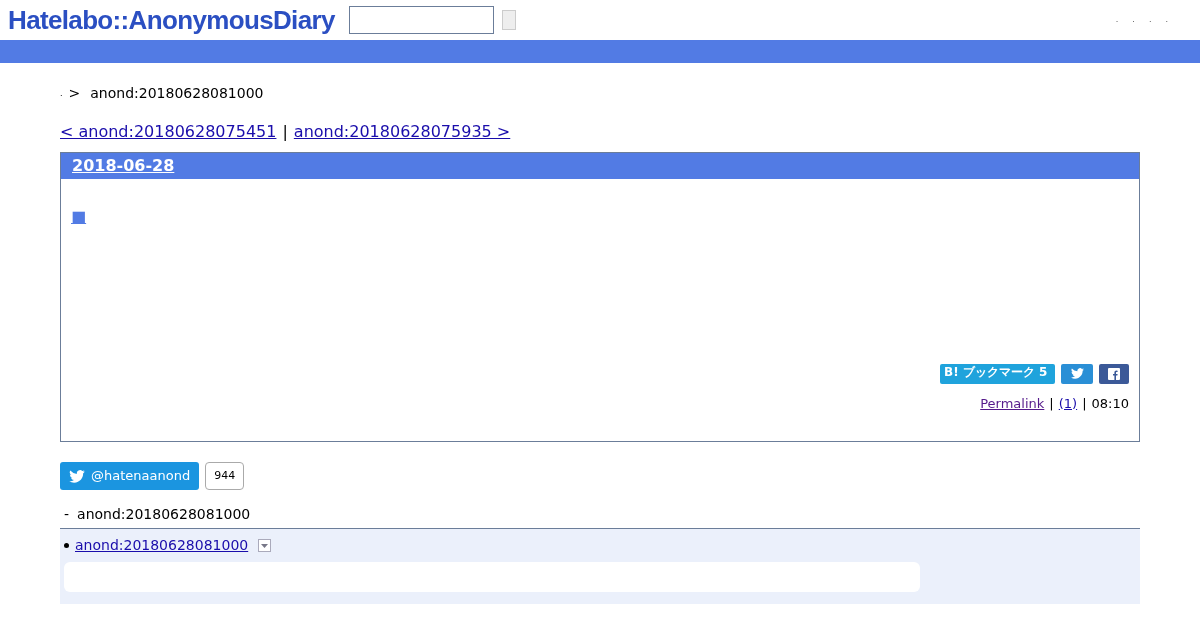 The width and height of the screenshot is (1200, 630). Describe the element at coordinates (66, 545) in the screenshot. I see `bullet-icon` at that location.